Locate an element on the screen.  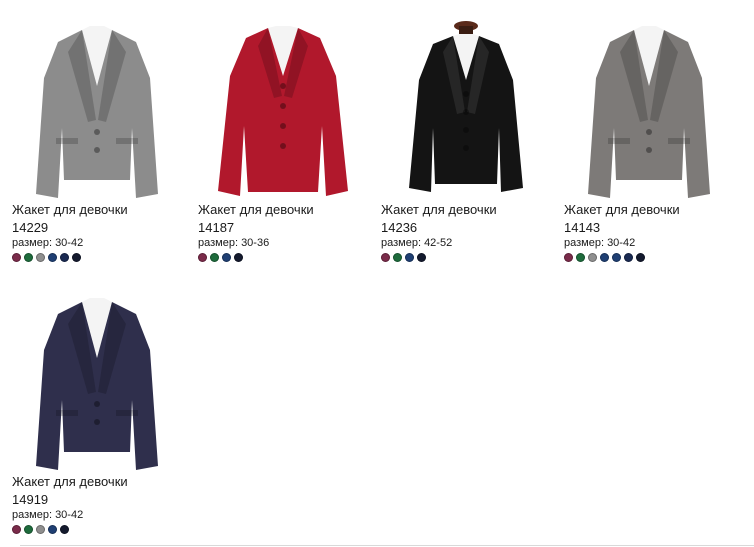
product-sku: 14143 is located at coordinates (582, 227).